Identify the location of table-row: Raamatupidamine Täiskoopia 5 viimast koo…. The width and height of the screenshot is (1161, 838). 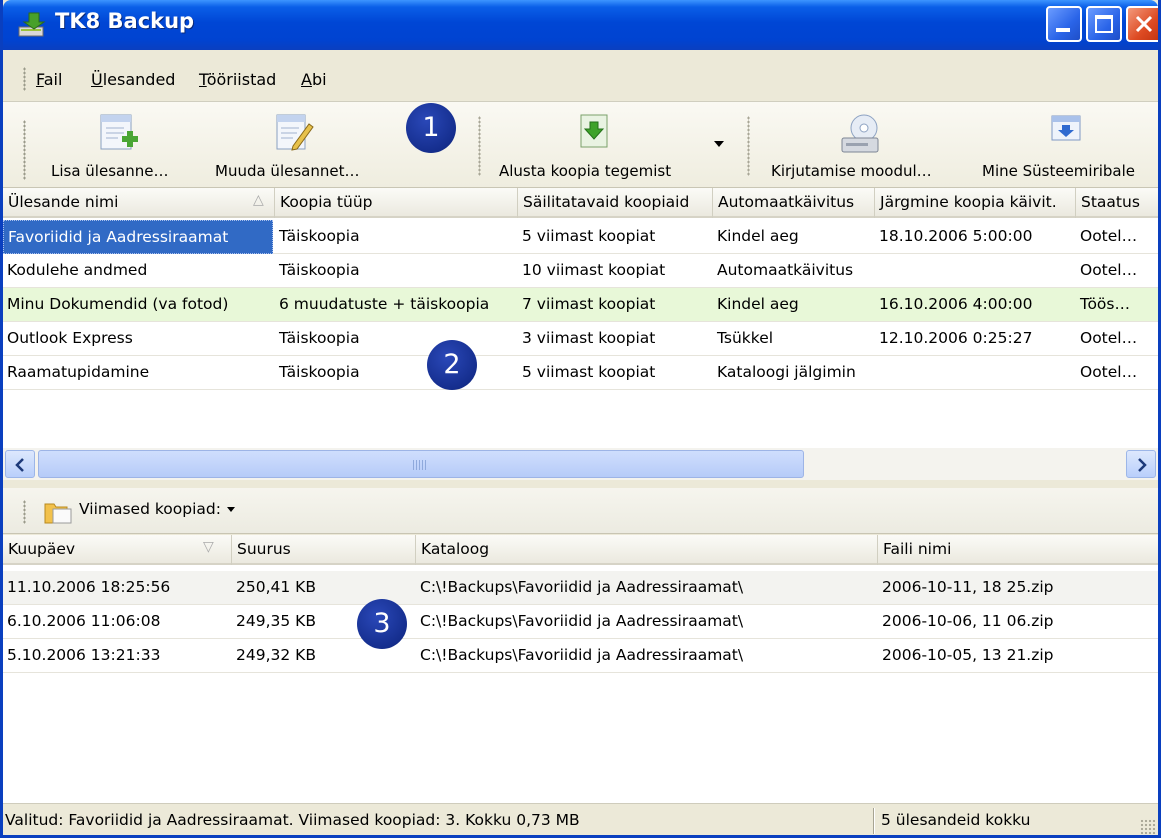
(580, 373).